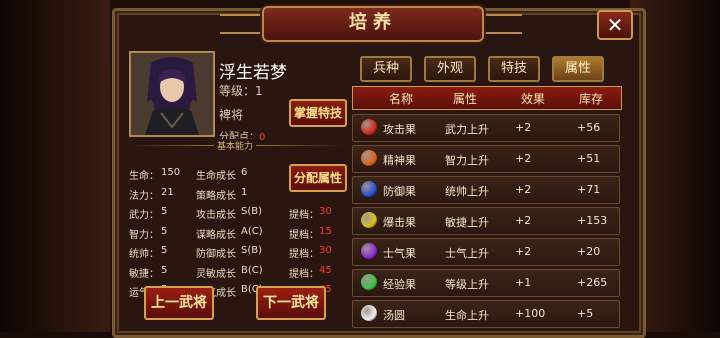 This screenshot has width=720, height=338. What do you see at coordinates (167, 192) in the screenshot?
I see `stat-value: 21` at bounding box center [167, 192].